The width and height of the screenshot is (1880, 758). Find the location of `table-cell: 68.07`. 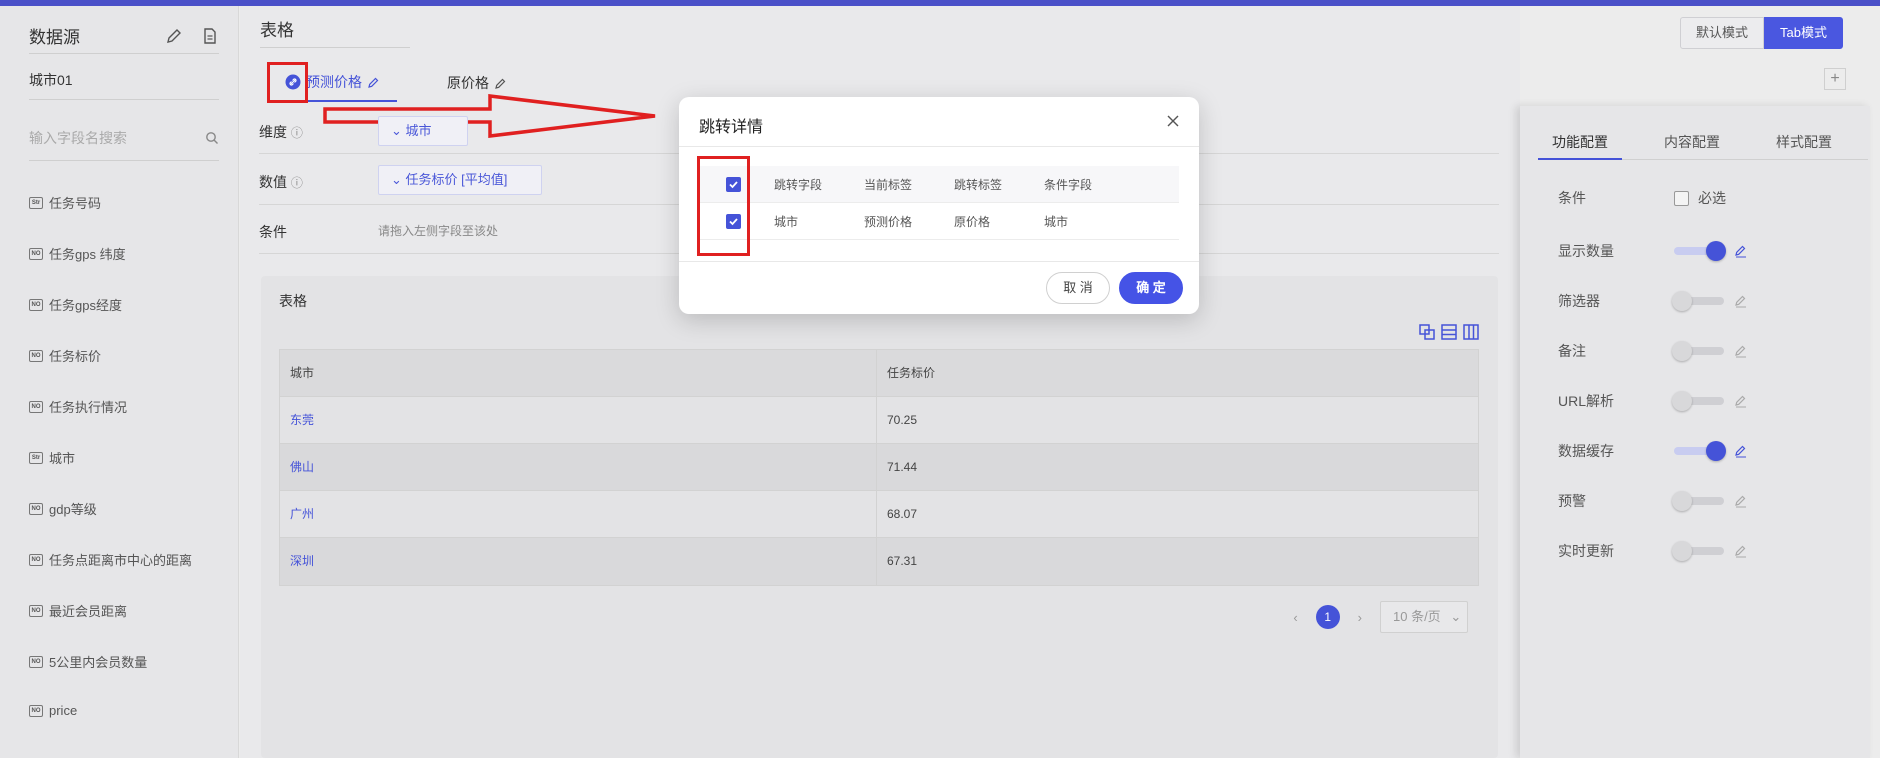

table-cell: 68.07 is located at coordinates (902, 514).